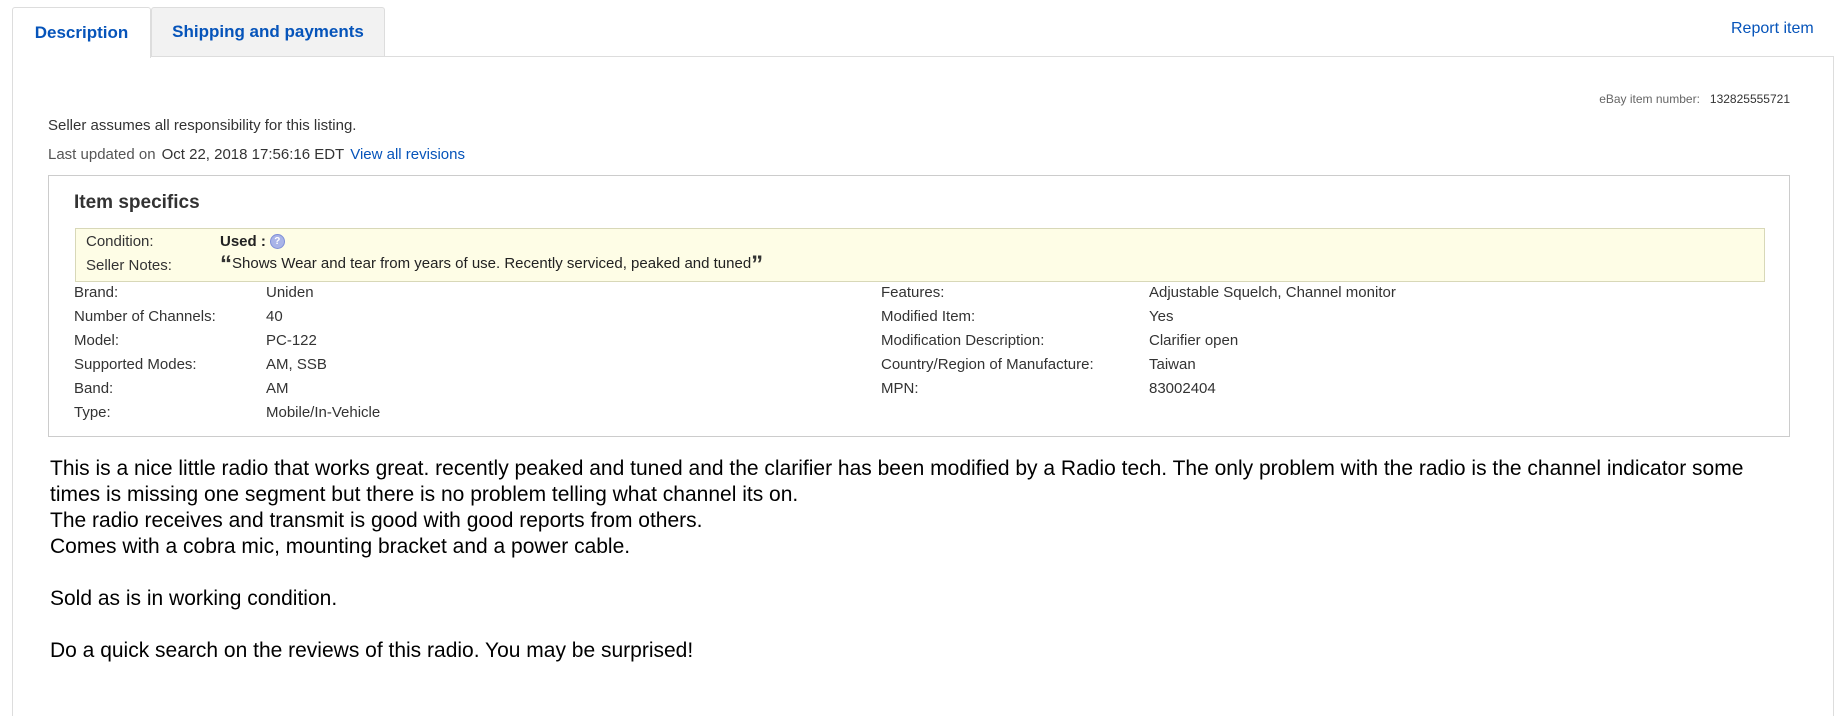 Image resolution: width=1847 pixels, height=716 pixels. I want to click on spec-value: 83002404, so click(1182, 388).